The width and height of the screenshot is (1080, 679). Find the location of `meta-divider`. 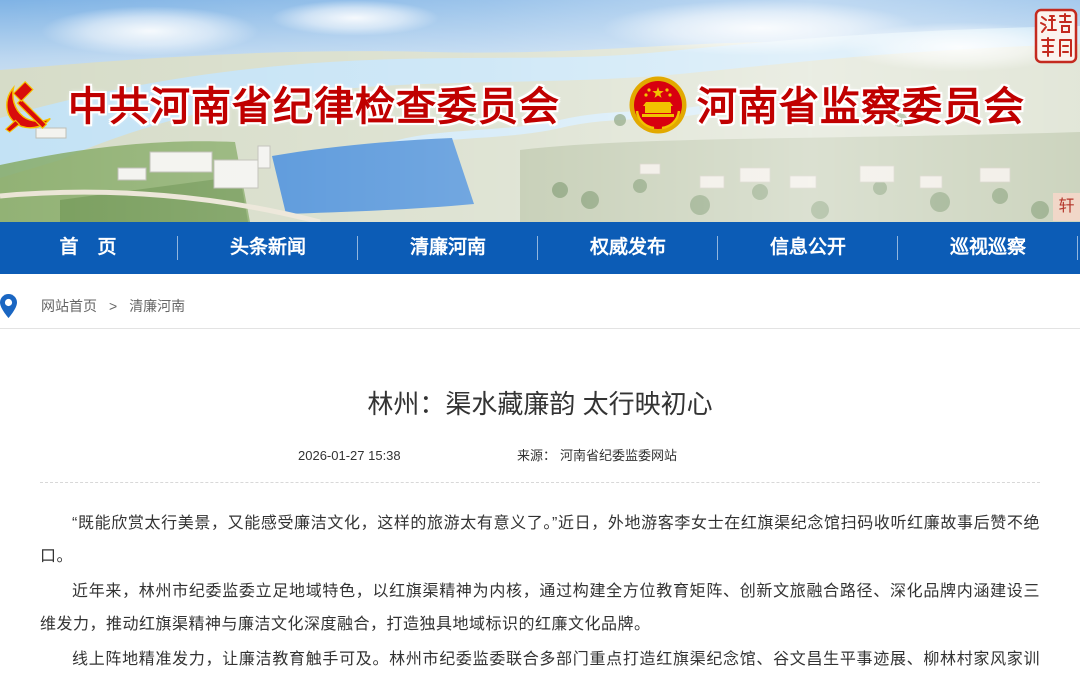

meta-divider is located at coordinates (540, 482).